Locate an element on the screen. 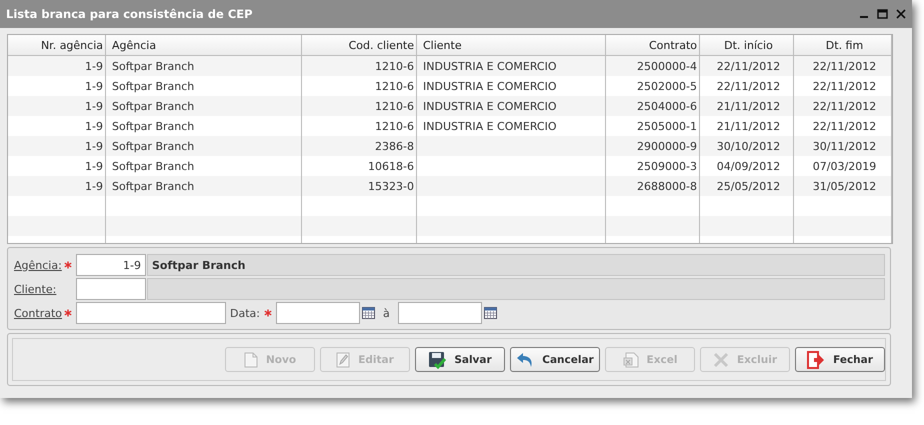 Image resolution: width=924 pixels, height=425 pixels. column-header: Nr. agência is located at coordinates (57, 45).